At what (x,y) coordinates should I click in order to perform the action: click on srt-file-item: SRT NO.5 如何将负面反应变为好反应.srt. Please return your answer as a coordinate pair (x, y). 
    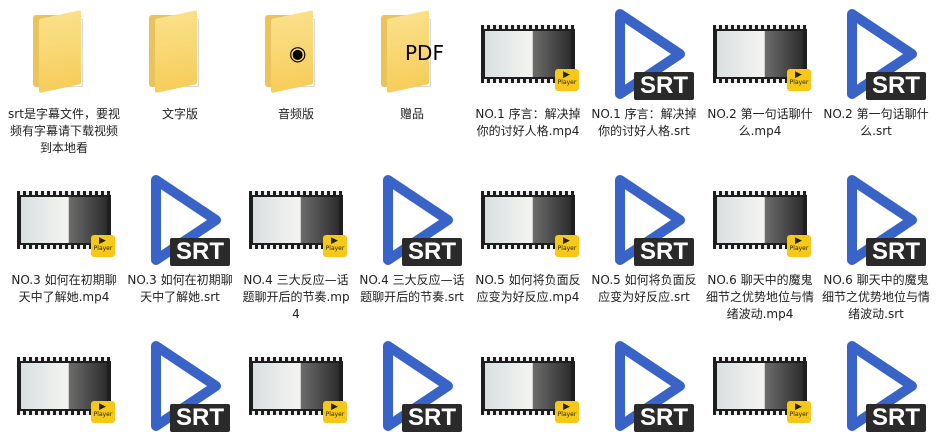
    Looking at the image, I should click on (644, 239).